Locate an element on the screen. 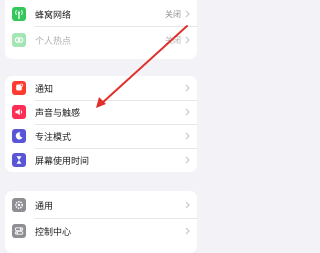  network-settings-group: 蜂窝网络 关闭 个人热点 关闭 is located at coordinates (101, 29).